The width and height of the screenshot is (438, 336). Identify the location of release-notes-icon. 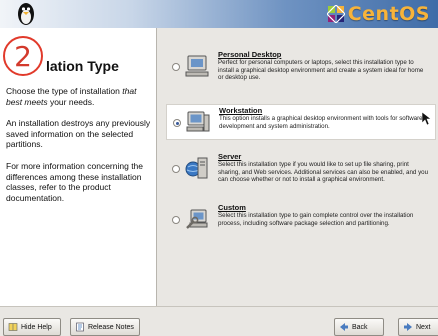
(80, 327).